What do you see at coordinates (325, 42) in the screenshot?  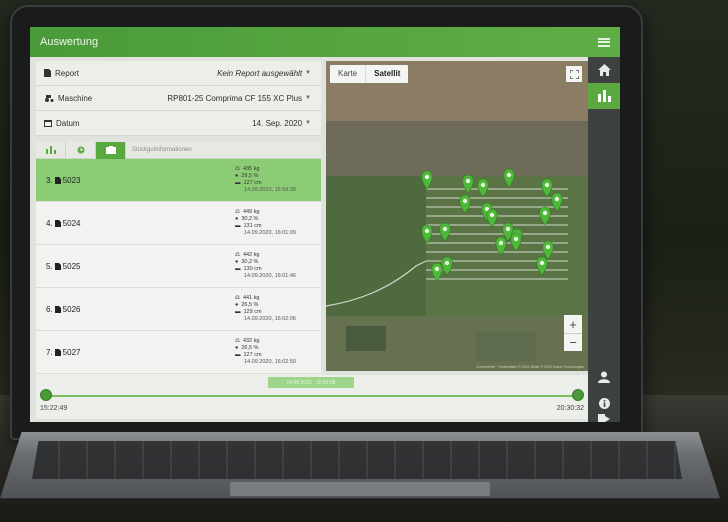 I see `app-header: Auswertung` at bounding box center [325, 42].